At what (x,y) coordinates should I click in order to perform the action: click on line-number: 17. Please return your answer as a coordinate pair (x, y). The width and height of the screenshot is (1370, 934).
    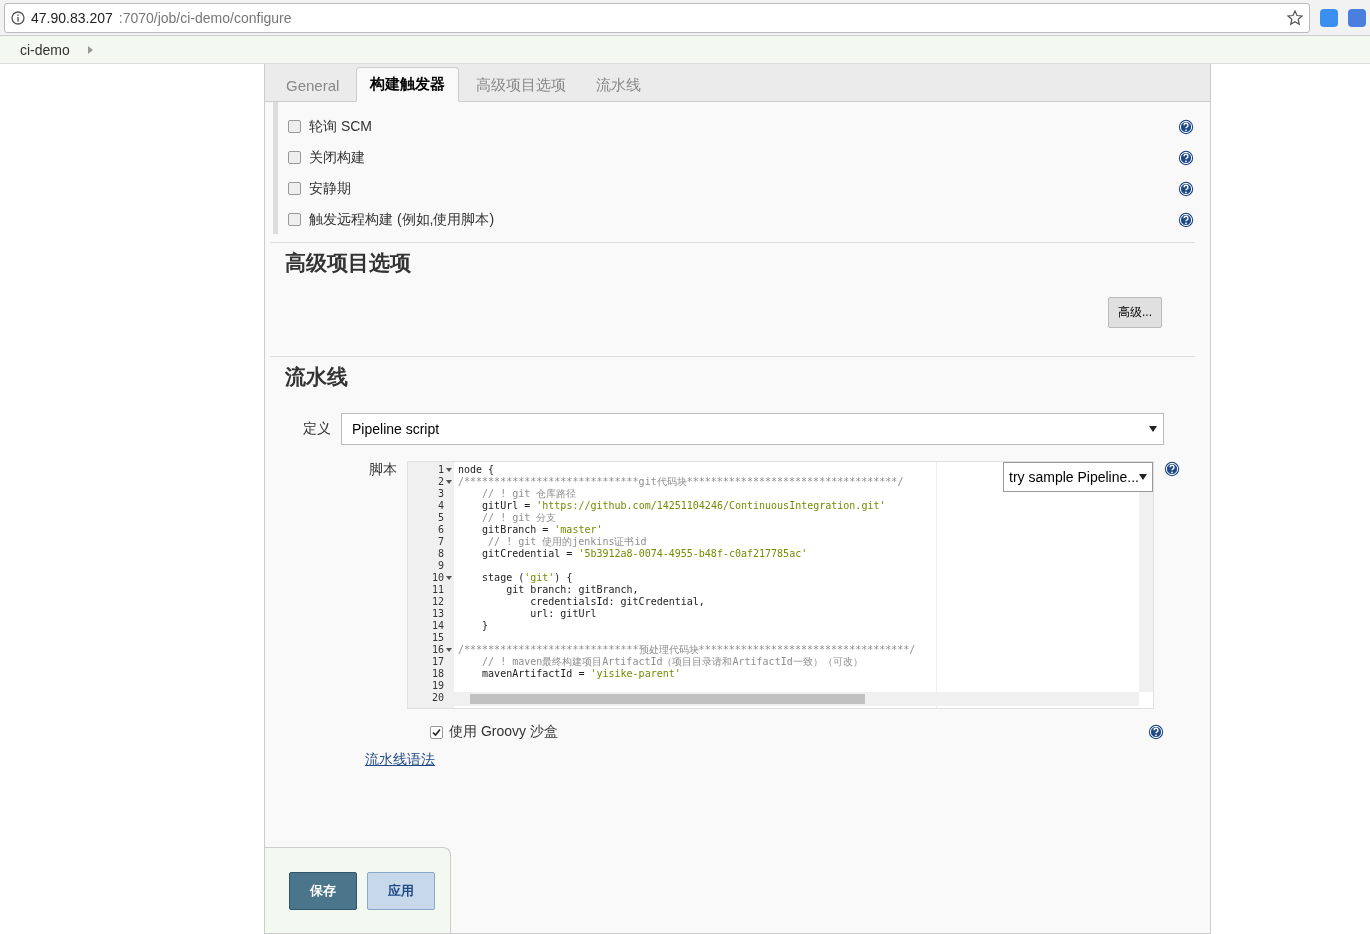
    Looking at the image, I should click on (437, 662).